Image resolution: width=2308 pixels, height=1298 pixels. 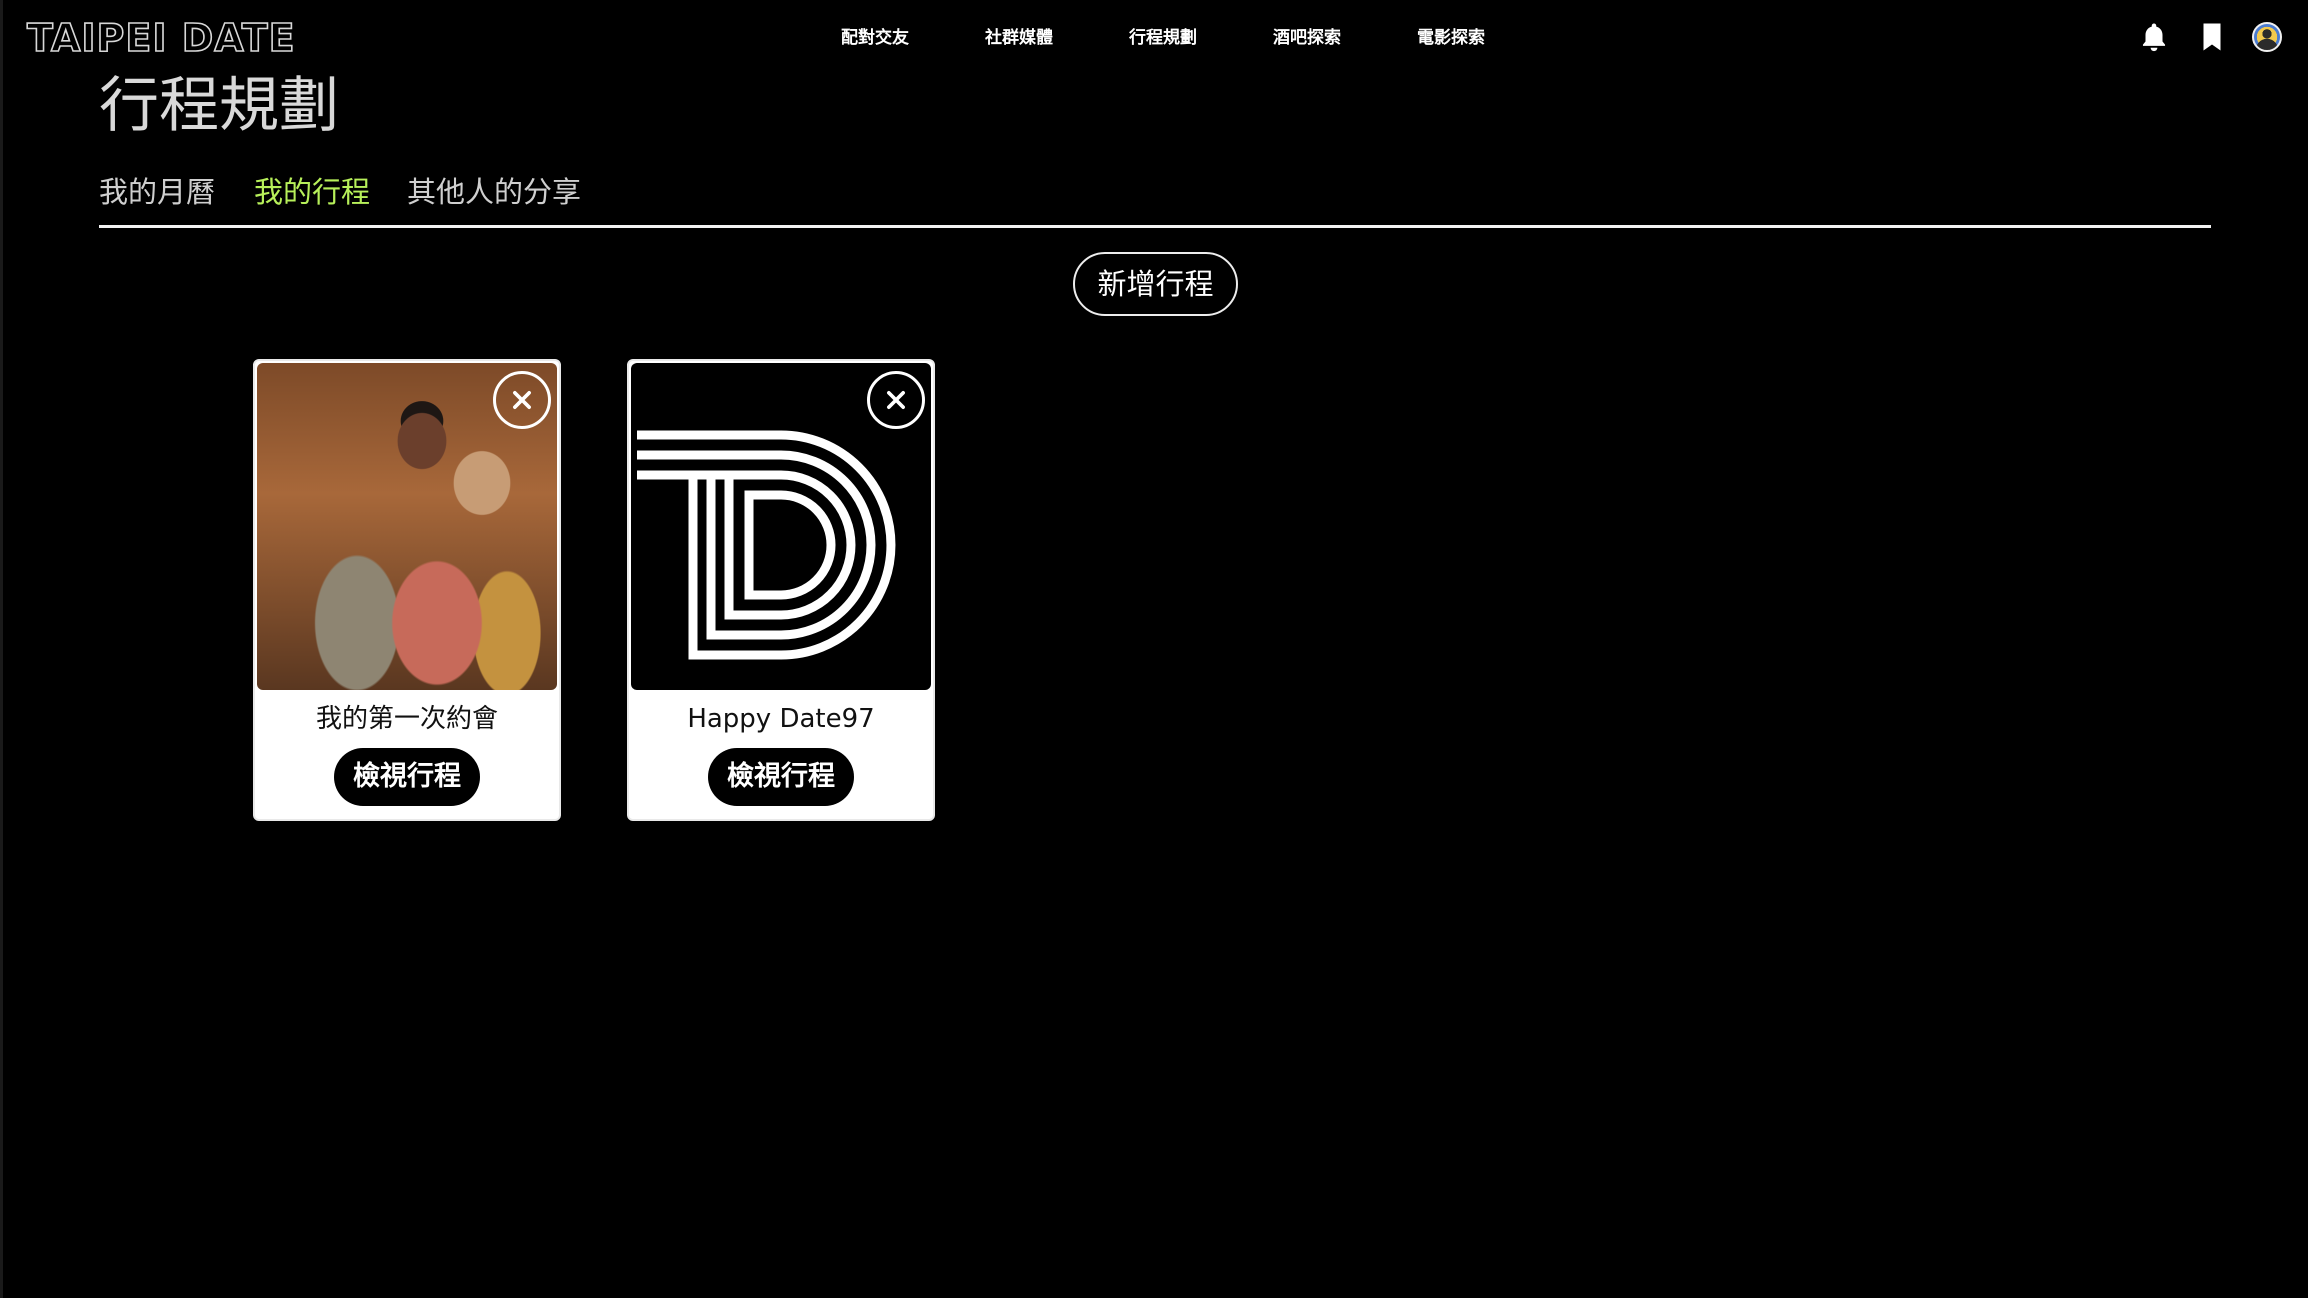 I want to click on trip-card-title: 我的第一次約會, so click(x=406, y=719).